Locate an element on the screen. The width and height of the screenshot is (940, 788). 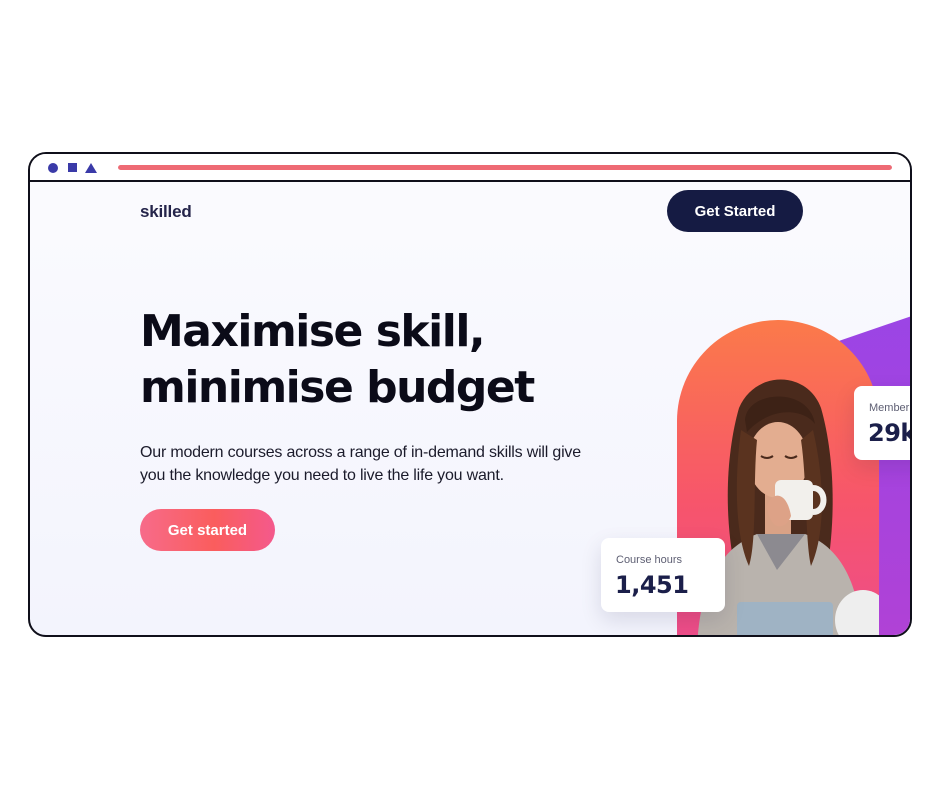
members-stat-card: Member 29k is located at coordinates (883, 423).